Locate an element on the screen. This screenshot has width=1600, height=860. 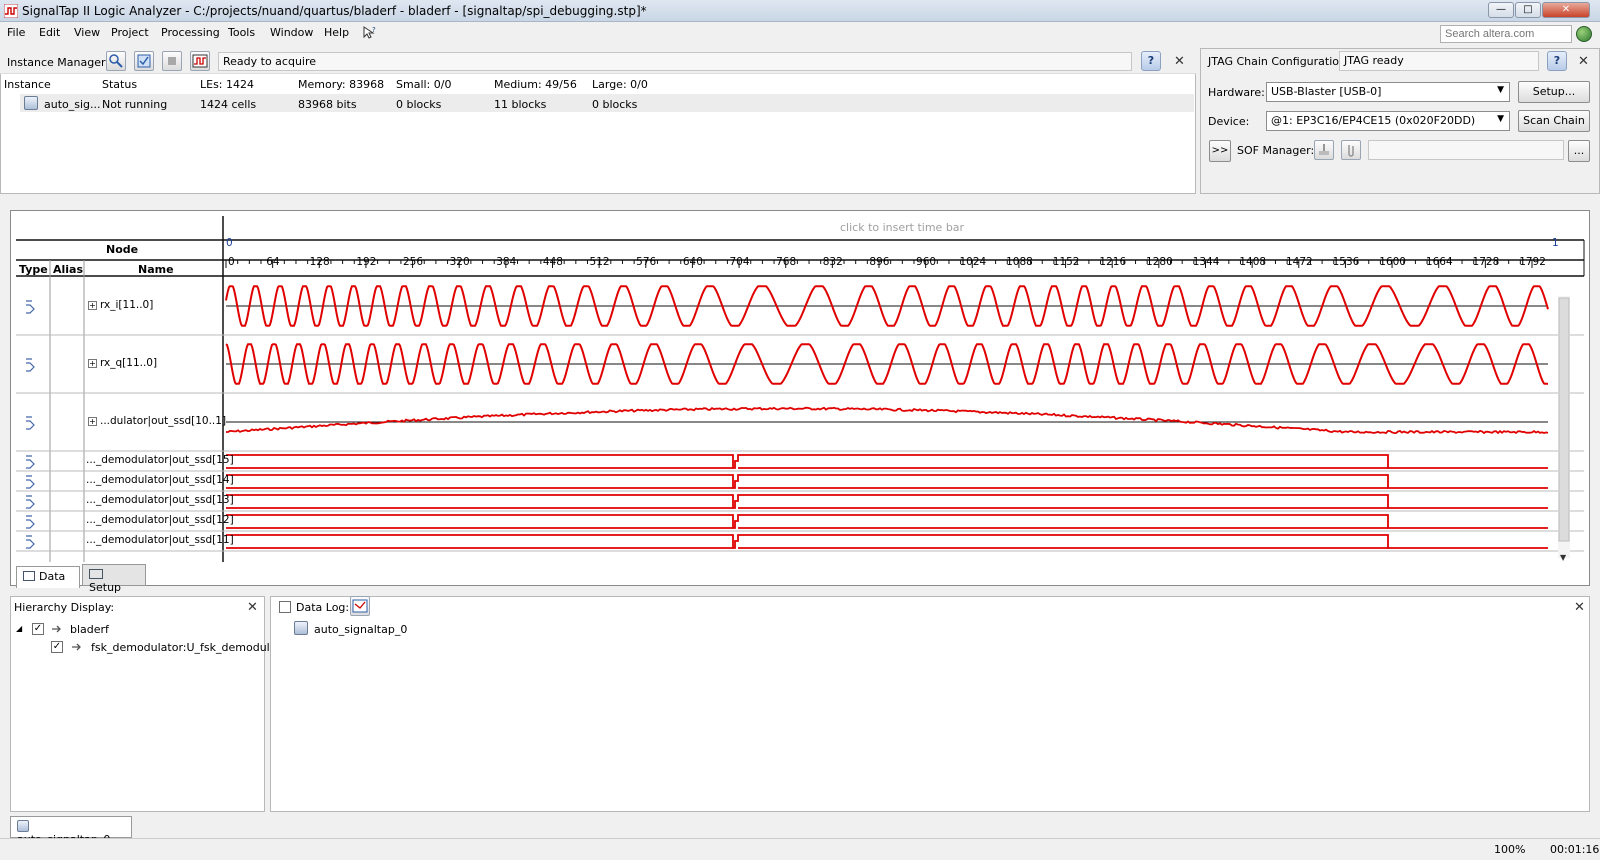
signal-name: ...dulator|out_ssd[10..1] is located at coordinates (163, 421).